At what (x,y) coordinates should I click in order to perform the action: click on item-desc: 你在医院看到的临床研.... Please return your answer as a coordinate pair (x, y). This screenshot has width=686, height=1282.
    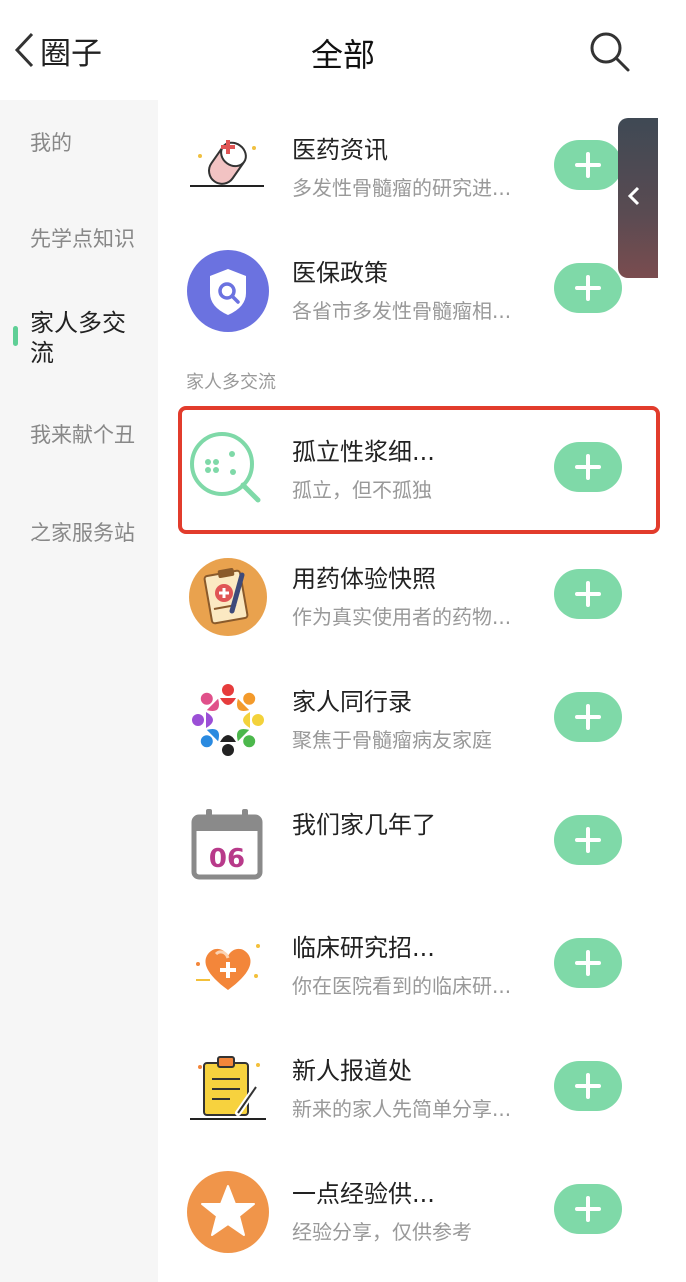
    Looking at the image, I should click on (402, 986).